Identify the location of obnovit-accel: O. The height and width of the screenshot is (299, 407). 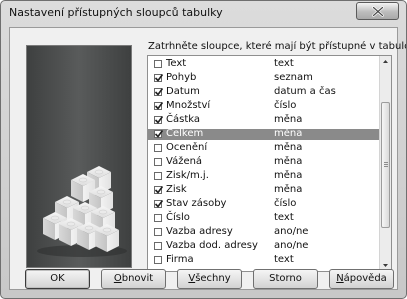
(117, 278).